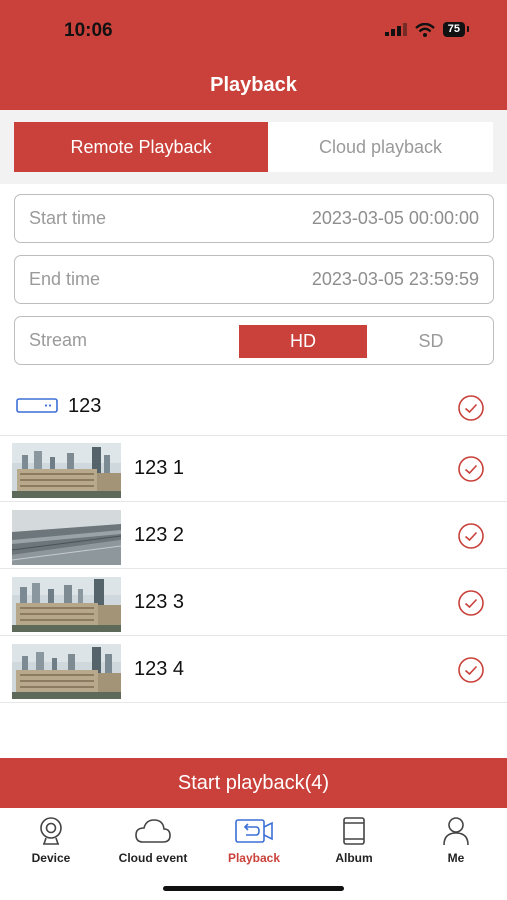 The height and width of the screenshot is (900, 507). What do you see at coordinates (354, 858) in the screenshot?
I see `tab-album-label: Album` at bounding box center [354, 858].